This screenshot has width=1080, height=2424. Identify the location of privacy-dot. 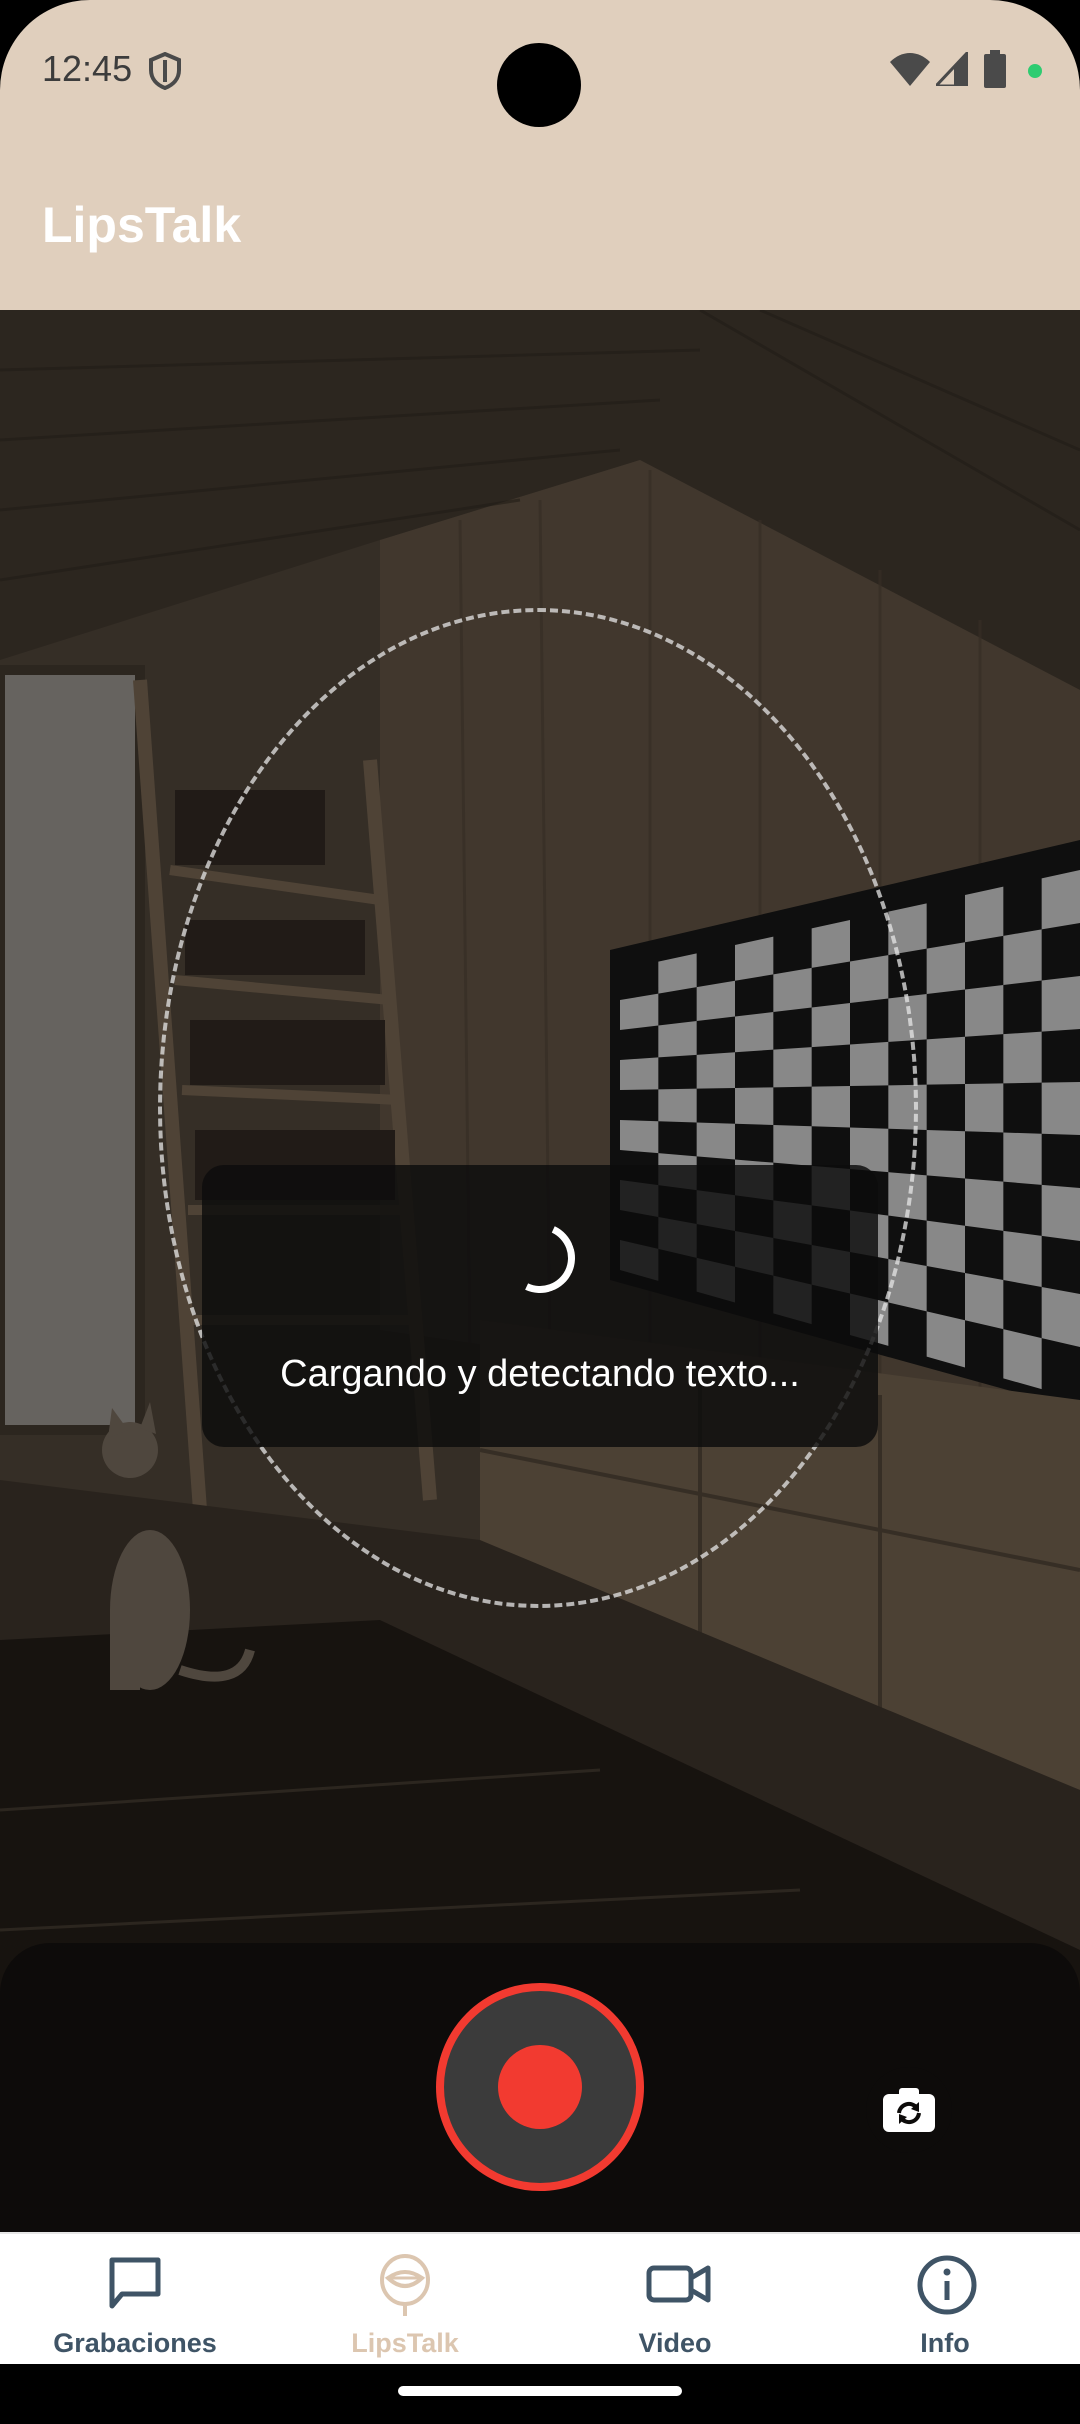
(1035, 71).